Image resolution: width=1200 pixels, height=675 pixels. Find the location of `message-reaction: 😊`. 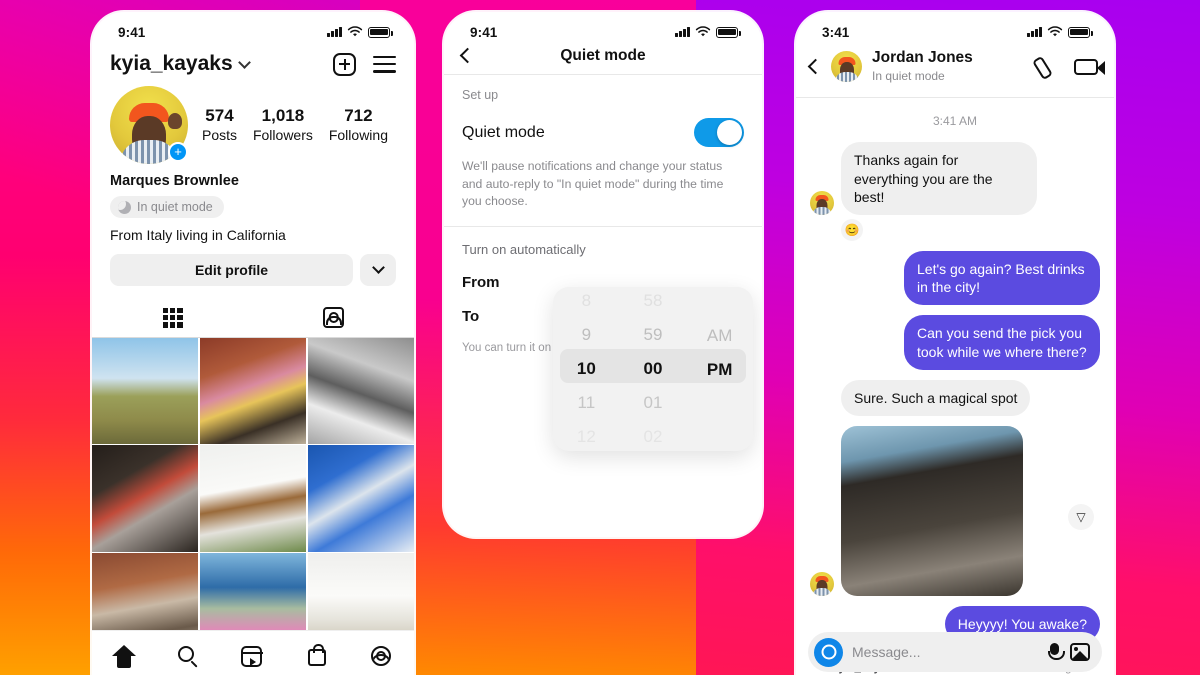

message-reaction: 😊 is located at coordinates (852, 229).